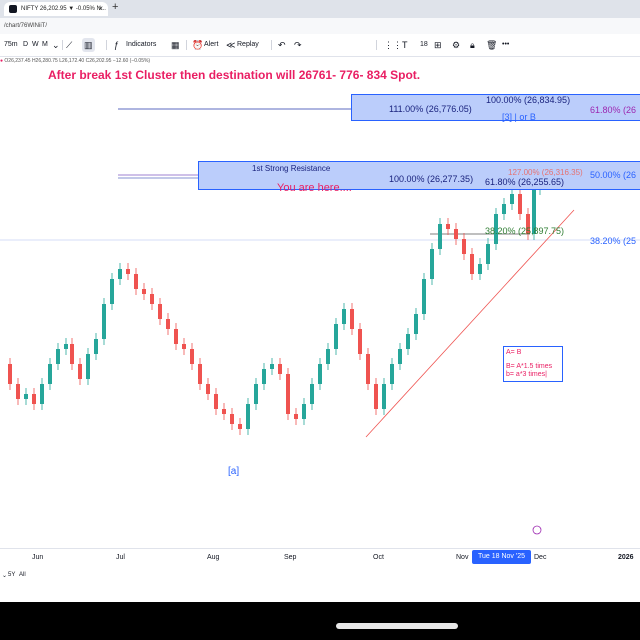 This screenshot has width=640, height=640. Describe the element at coordinates (424, 45) in the screenshot. I see `font-size-selector: 18` at that location.